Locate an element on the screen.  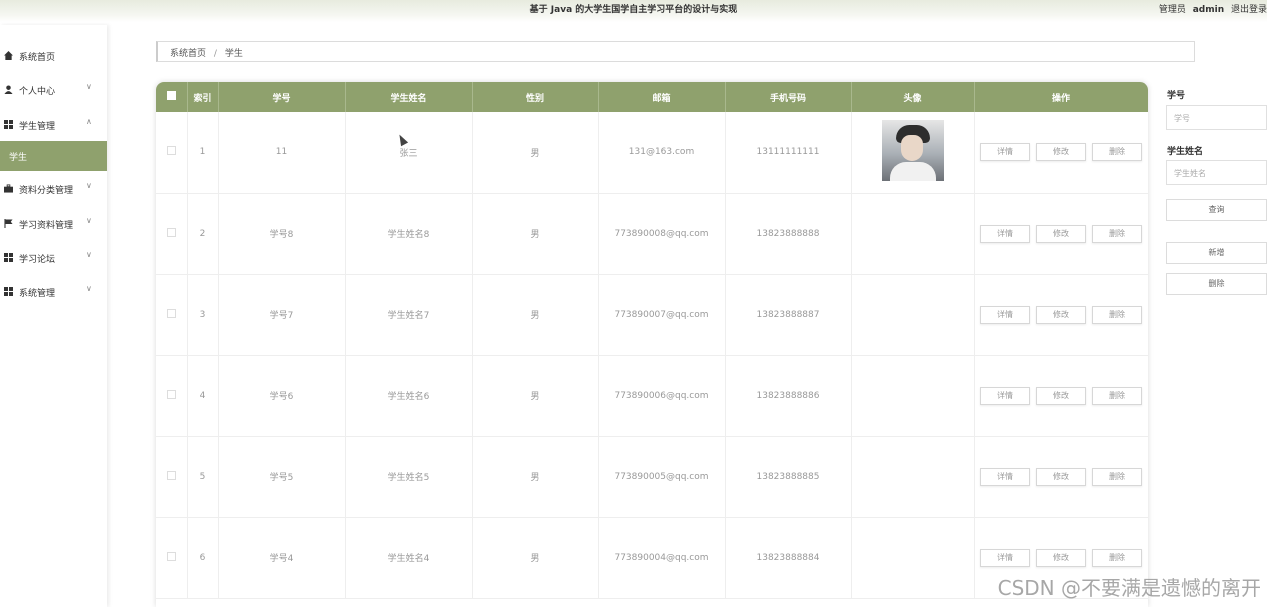
cell-email: 773890007@qq.com is located at coordinates (662, 315).